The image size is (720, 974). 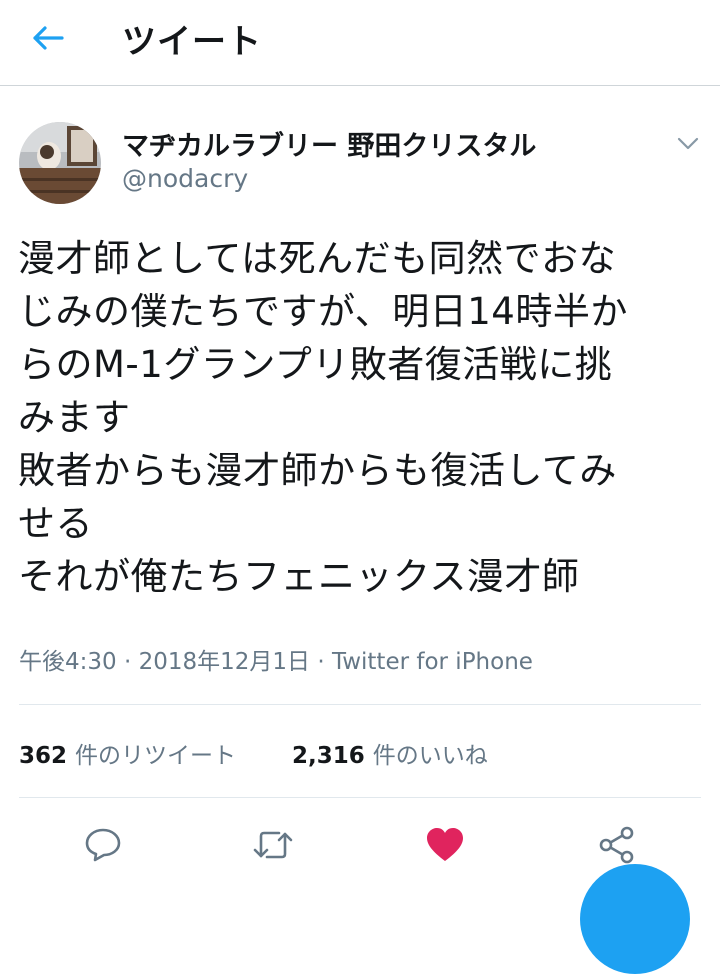 I want to click on reply-button, so click(x=103, y=845).